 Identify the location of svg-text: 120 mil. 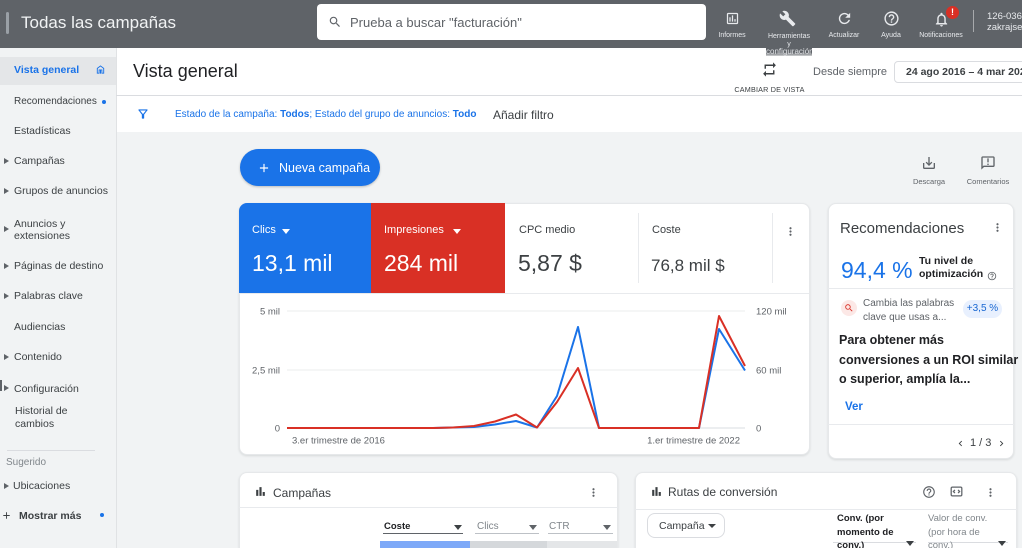
(771, 312).